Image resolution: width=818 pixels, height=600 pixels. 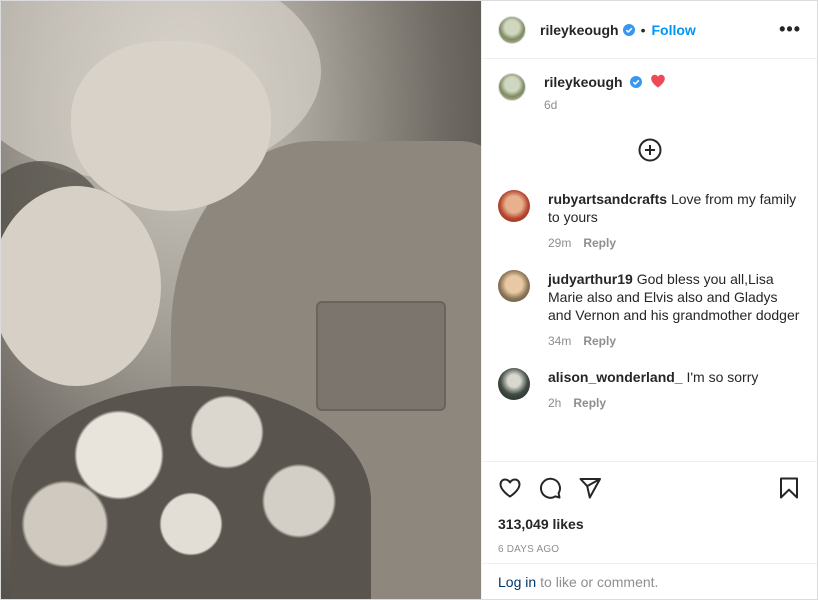 I want to click on more-options-icon: •••, so click(x=790, y=29).